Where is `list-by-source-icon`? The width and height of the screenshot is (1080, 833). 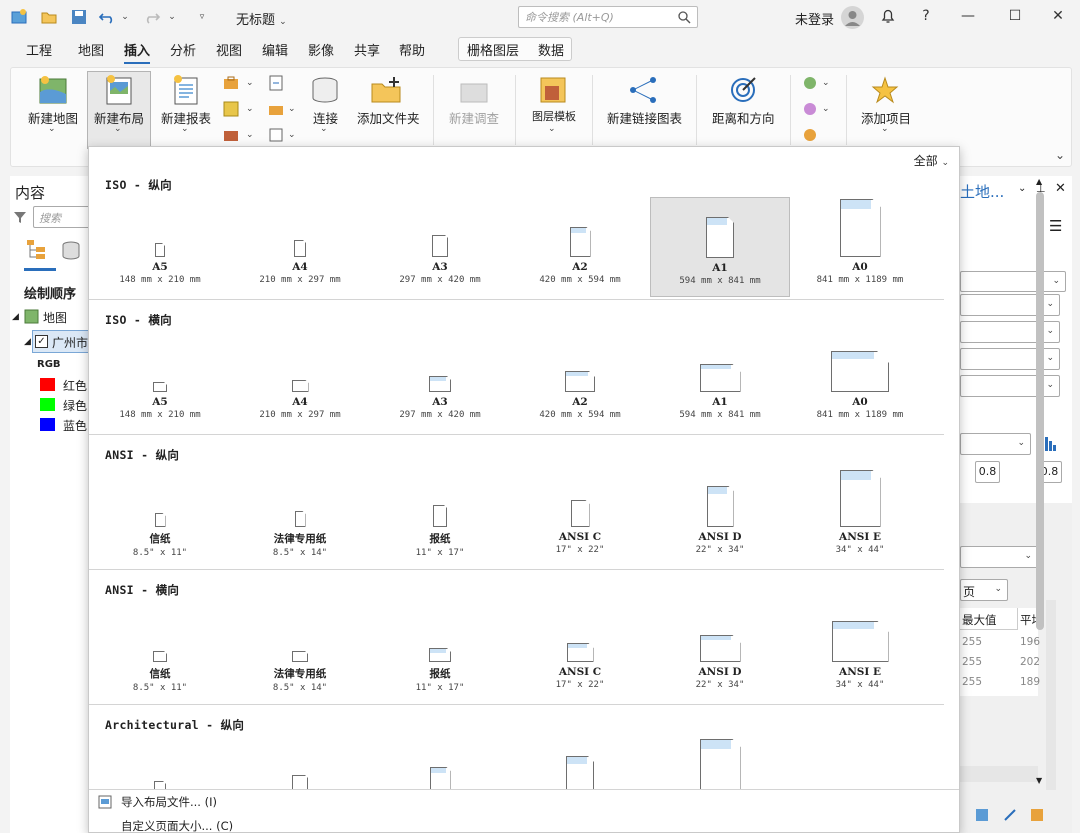 list-by-source-icon is located at coordinates (71, 252).